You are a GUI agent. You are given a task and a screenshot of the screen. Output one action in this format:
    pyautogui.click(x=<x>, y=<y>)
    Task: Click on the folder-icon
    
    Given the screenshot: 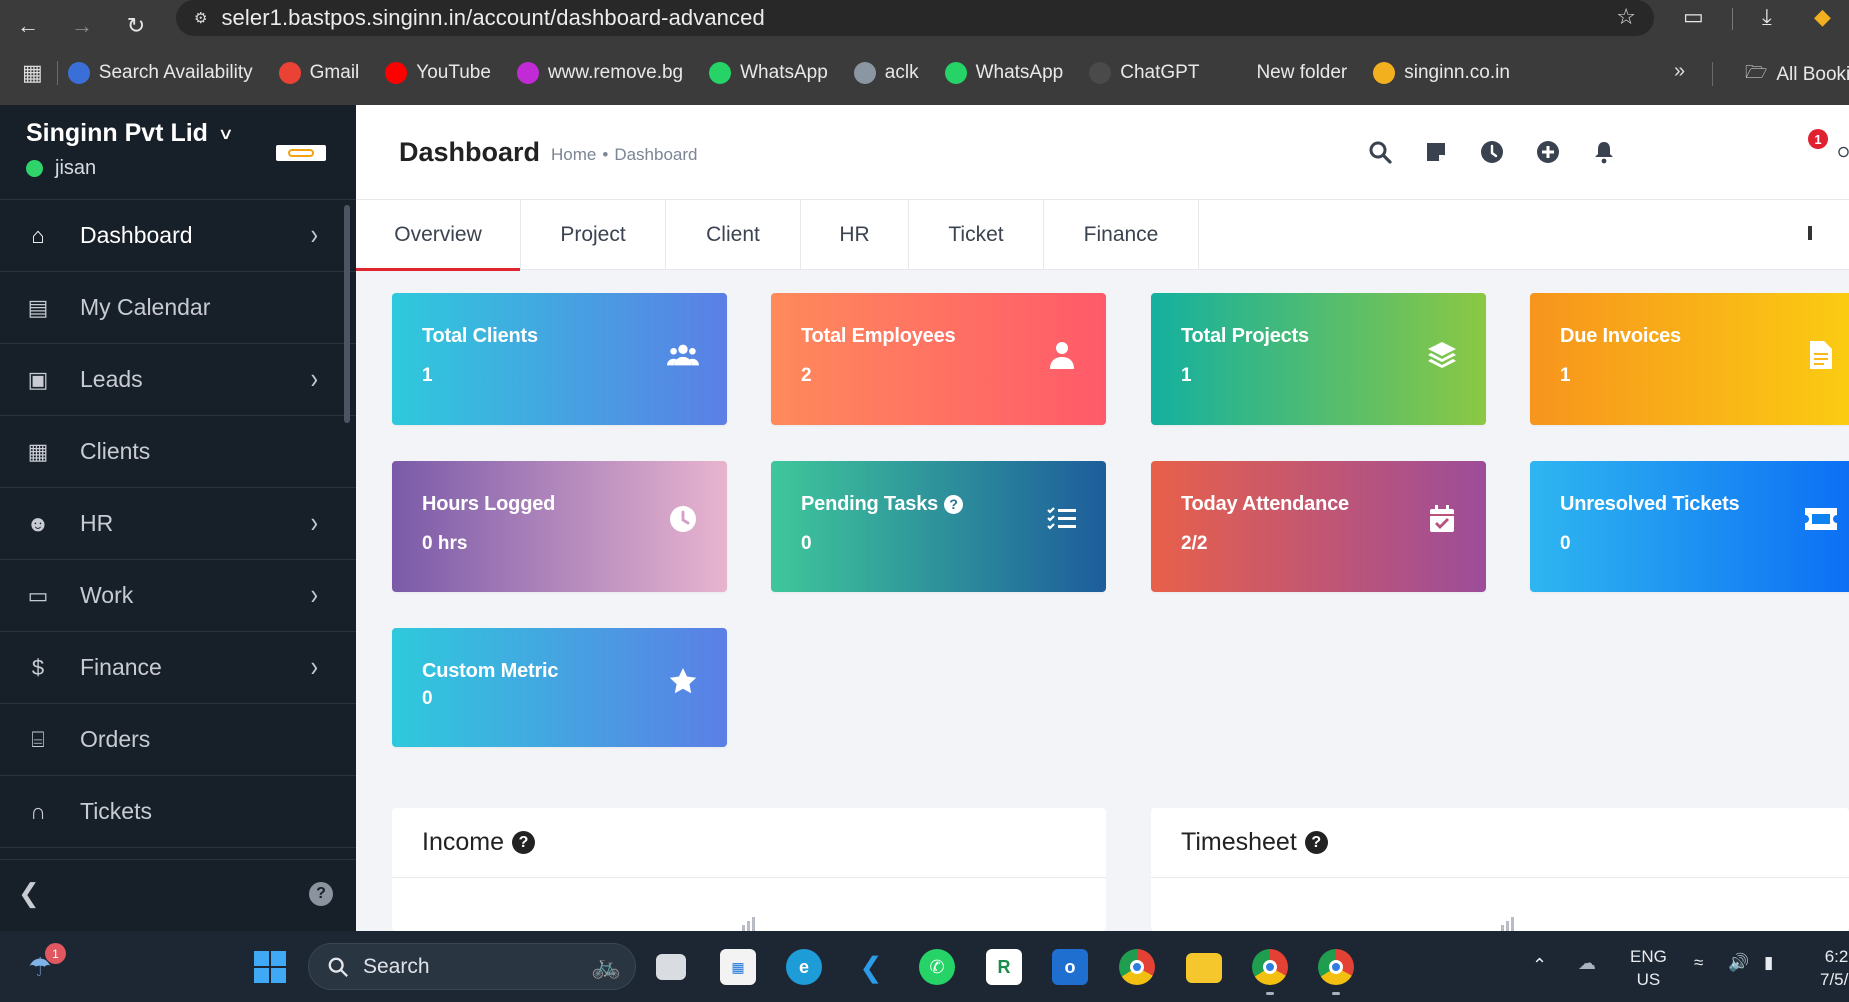 What is the action you would take?
    pyautogui.click(x=1236, y=73)
    